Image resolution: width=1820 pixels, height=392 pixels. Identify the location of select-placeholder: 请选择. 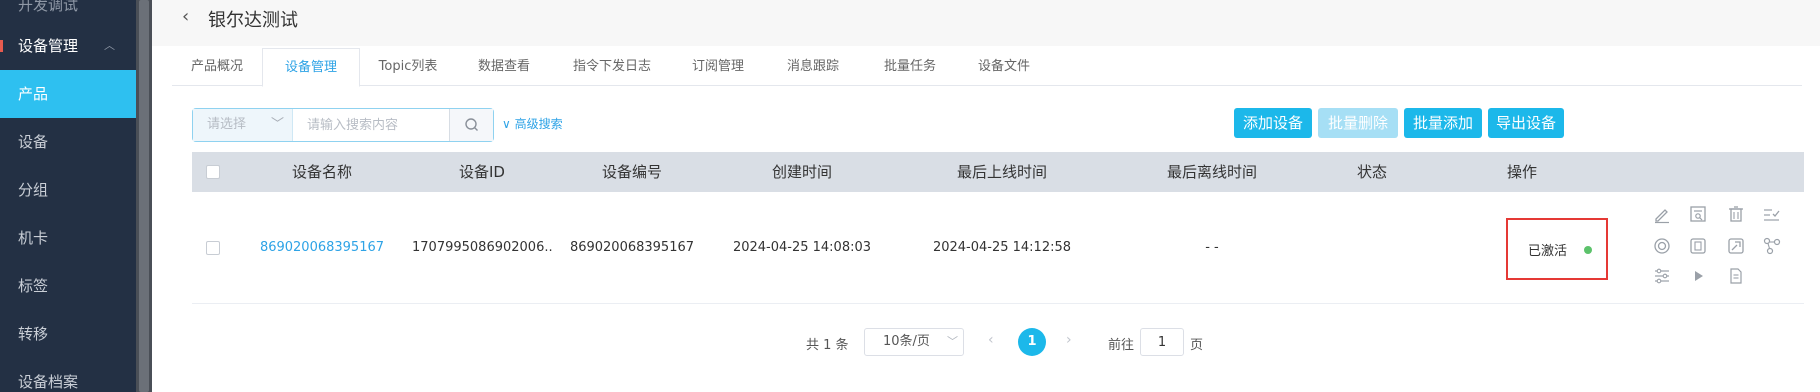
(227, 124).